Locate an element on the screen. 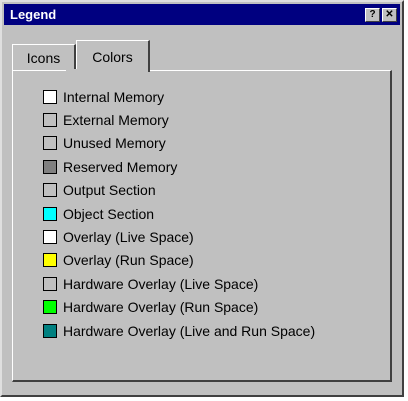 The width and height of the screenshot is (408, 401). legend-label: Unused Memory is located at coordinates (114, 143).